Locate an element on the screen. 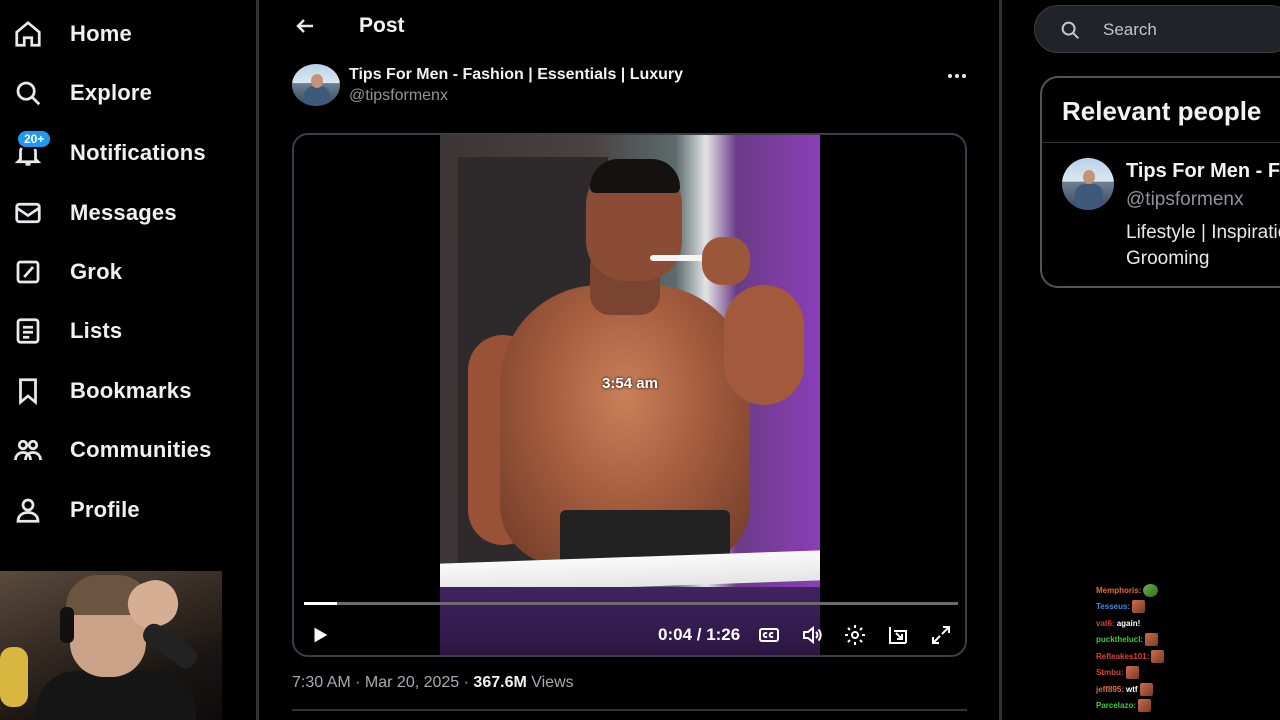  video-time-readout: 0:04 / 1:26 is located at coordinates (699, 634).